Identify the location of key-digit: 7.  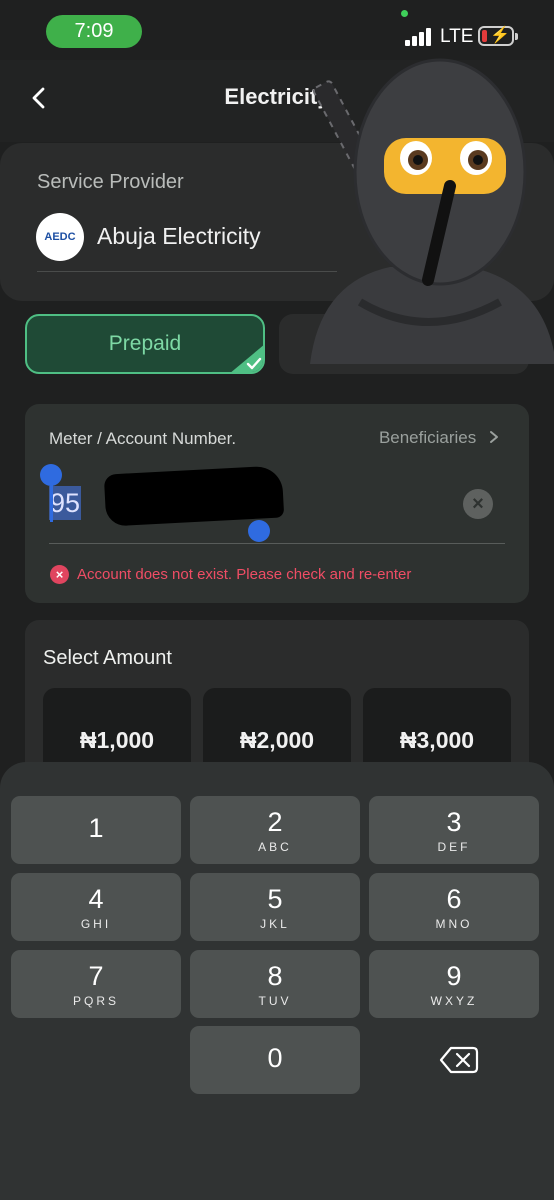
(96, 976).